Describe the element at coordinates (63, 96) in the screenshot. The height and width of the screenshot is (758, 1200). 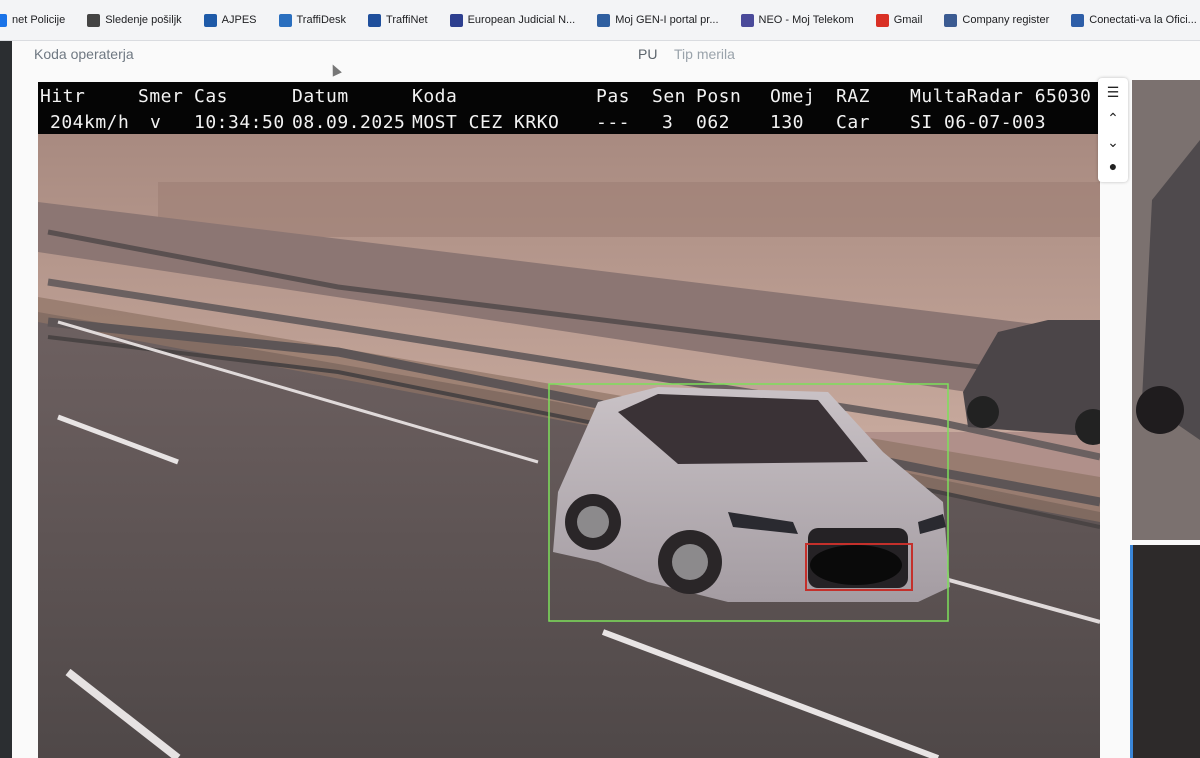
I see `header-speed: Hitr` at that location.